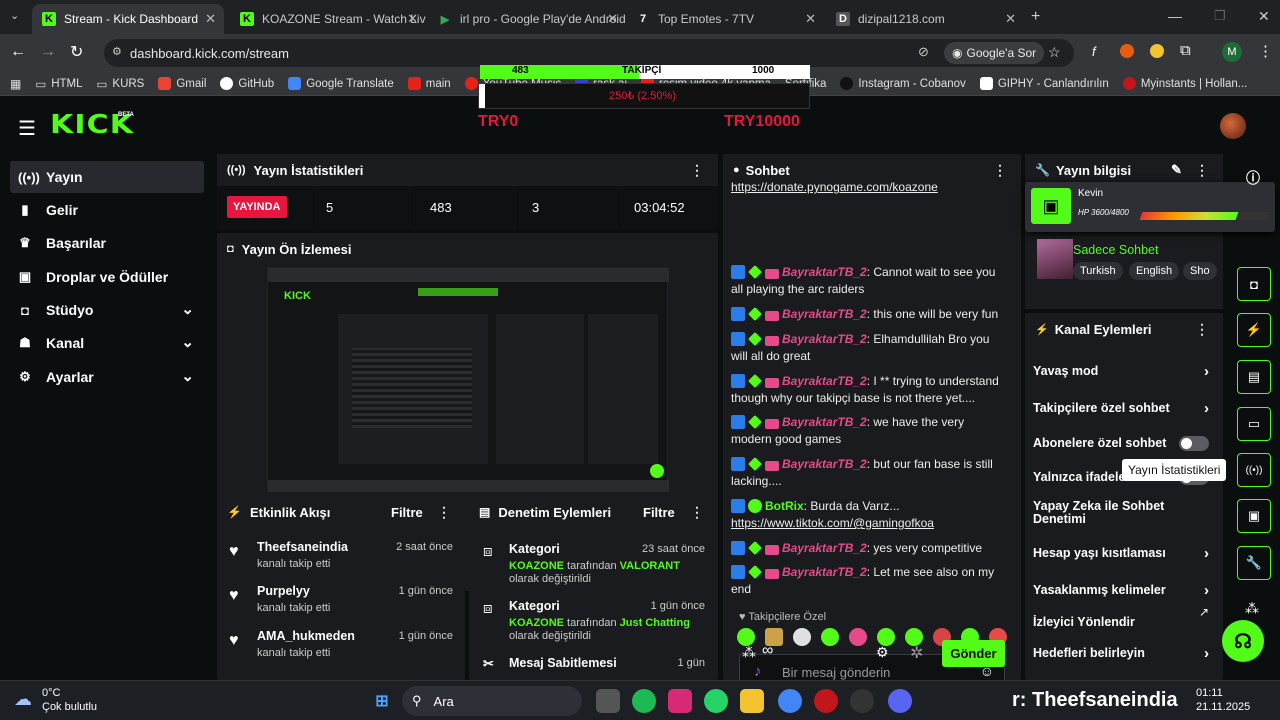 This screenshot has width=1280, height=720. I want to click on nav-item-droplar: ▣ Droplar ve Ödüller, so click(107, 277).